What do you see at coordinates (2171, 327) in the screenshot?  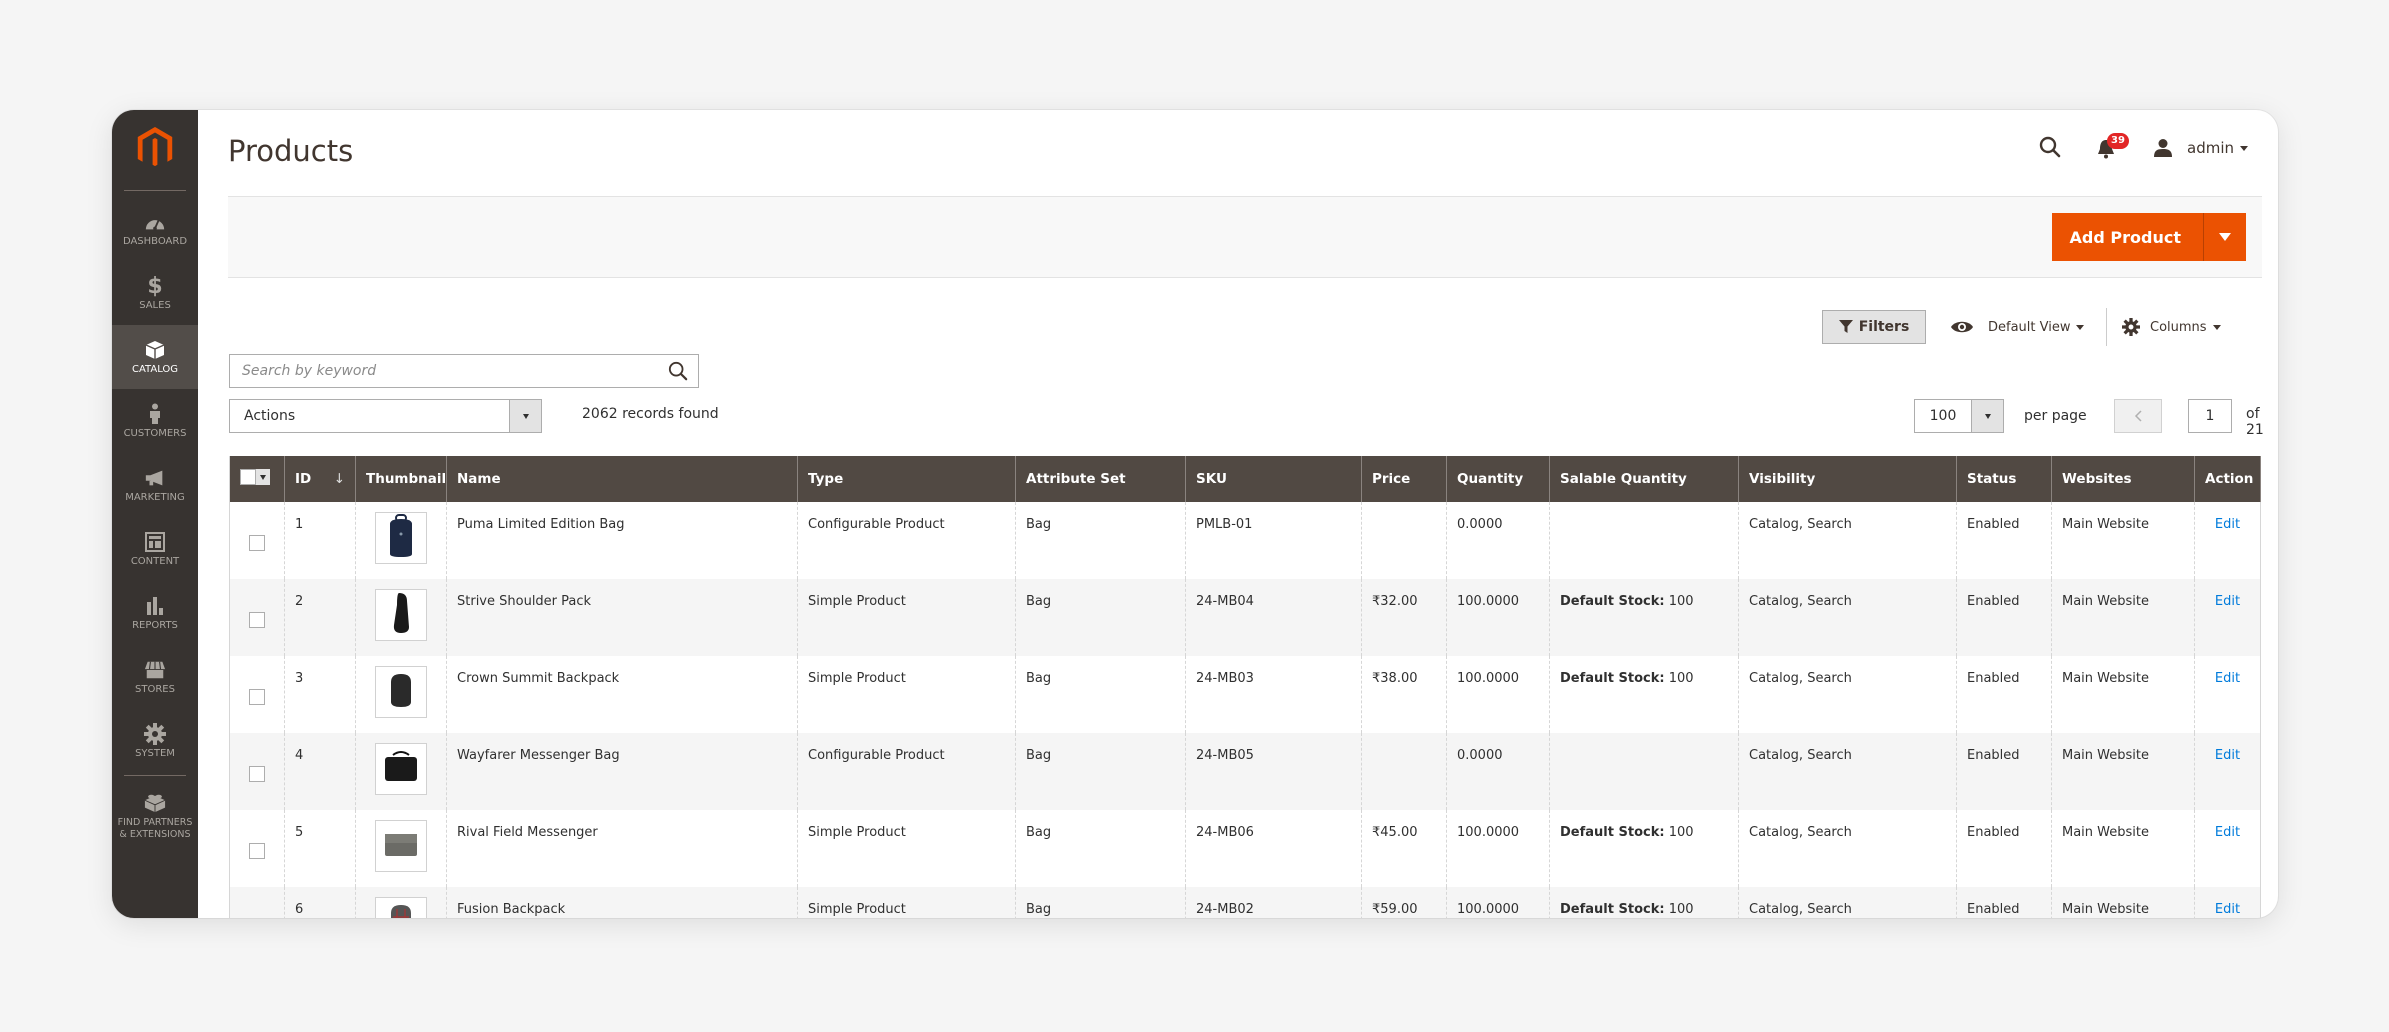 I see `columns-dropdown: Columns` at bounding box center [2171, 327].